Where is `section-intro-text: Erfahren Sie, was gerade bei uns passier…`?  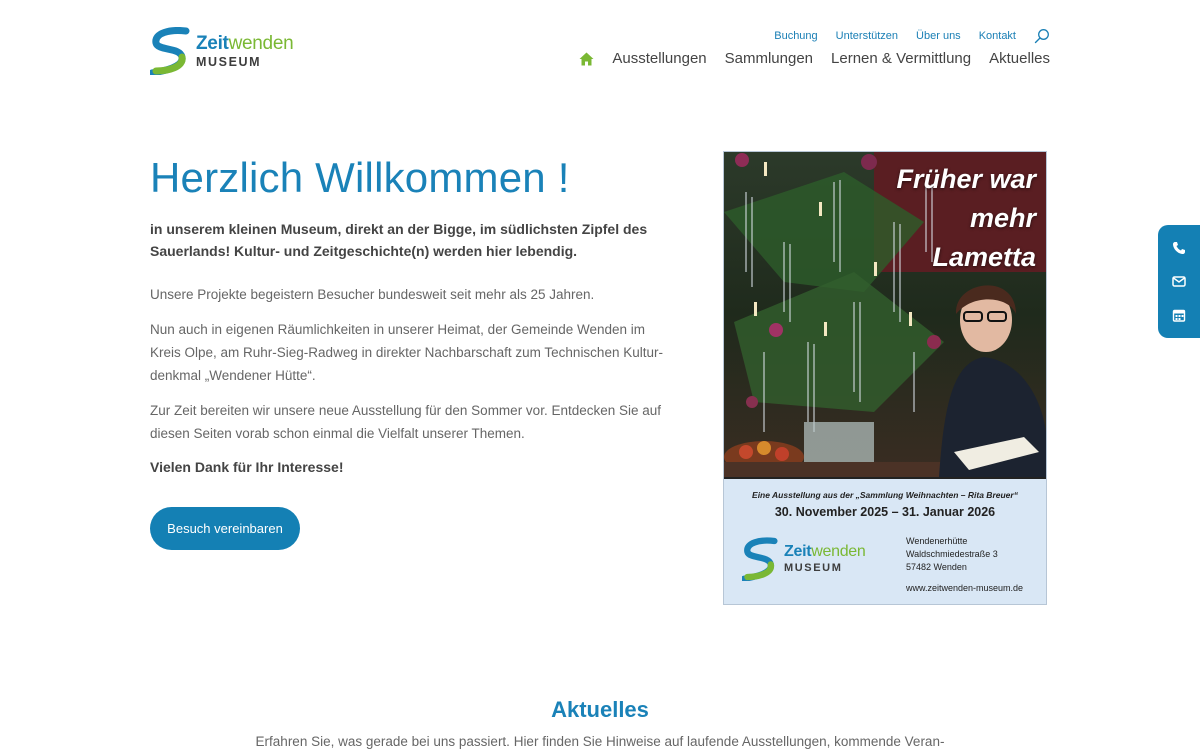 section-intro-text: Erfahren Sie, was gerade bei uns passier… is located at coordinates (600, 741).